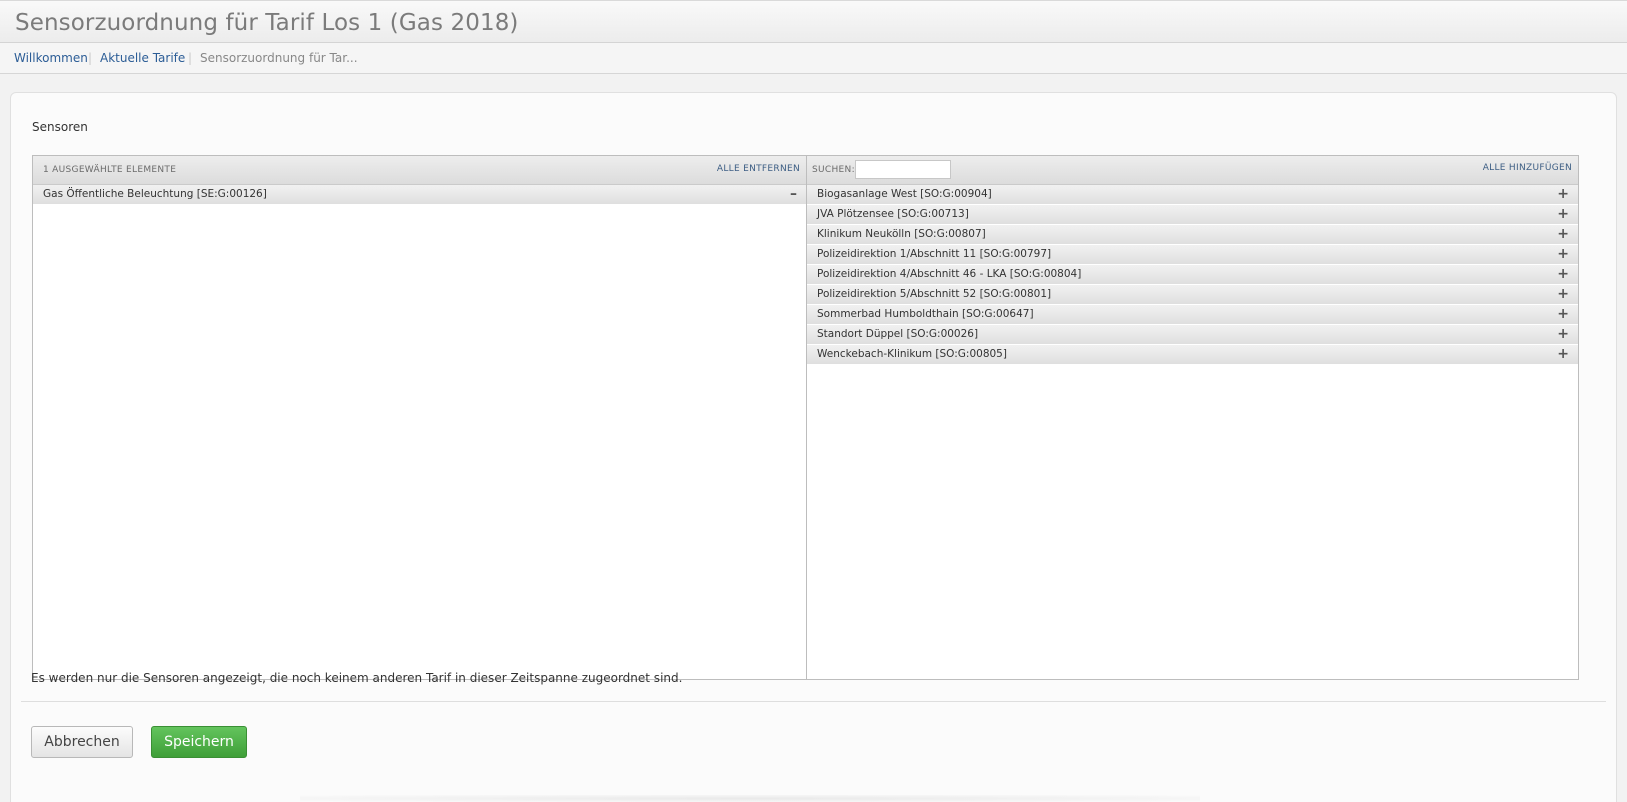  Describe the element at coordinates (758, 169) in the screenshot. I see `remove-all-link: Alle entfernen` at that location.